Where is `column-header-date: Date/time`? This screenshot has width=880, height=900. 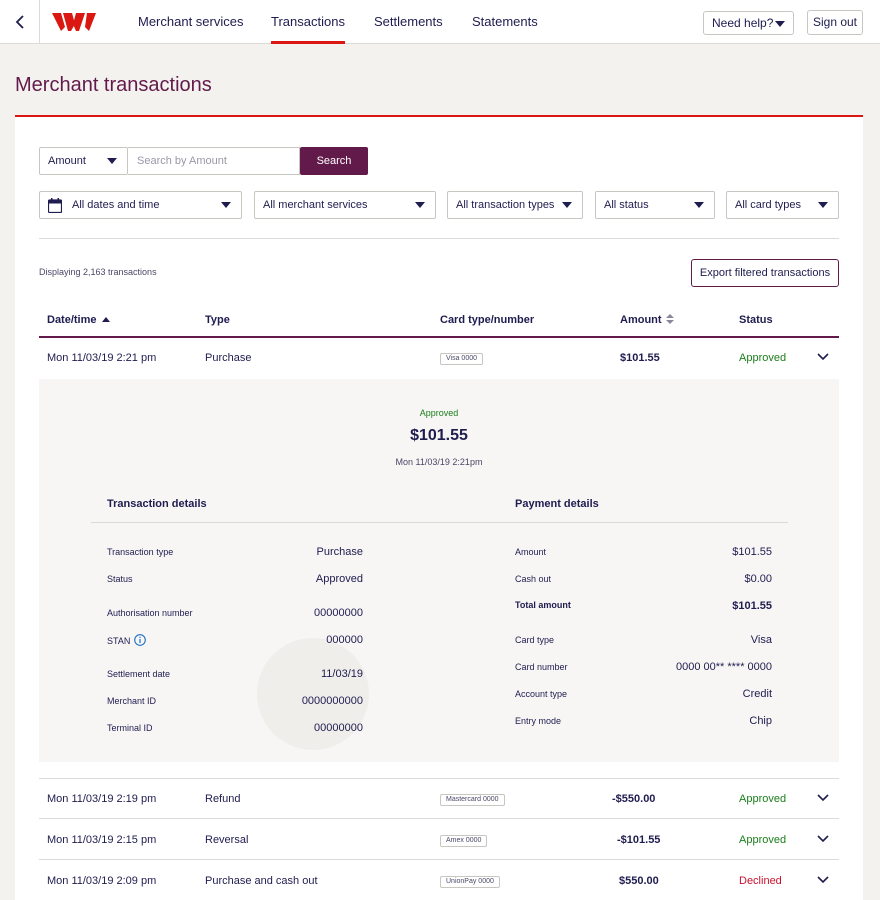 column-header-date: Date/time is located at coordinates (78, 320).